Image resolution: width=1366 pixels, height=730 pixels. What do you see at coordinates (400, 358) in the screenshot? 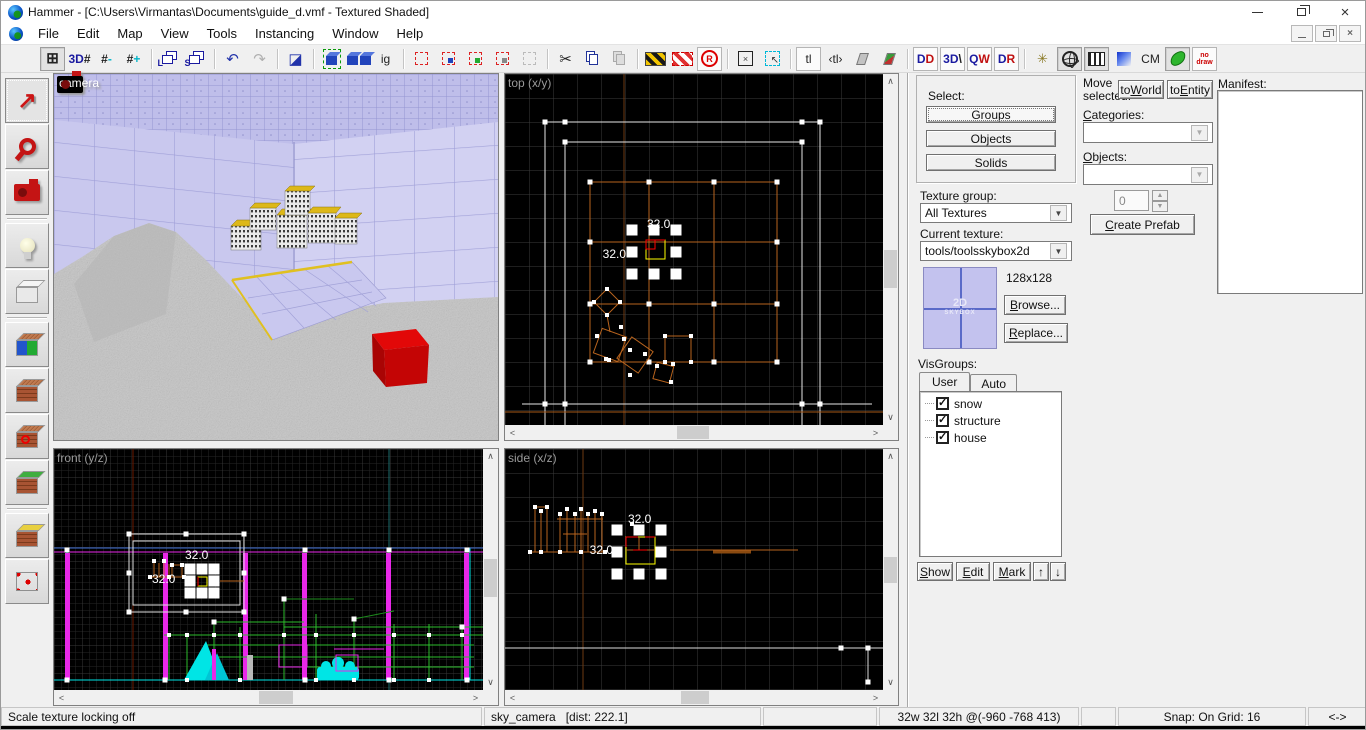
I see `selected-red-cube` at bounding box center [400, 358].